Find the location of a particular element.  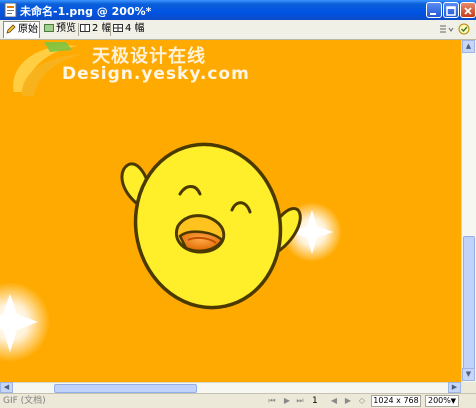

vertical-scrollbar: ▲ ▼ is located at coordinates (468, 211).